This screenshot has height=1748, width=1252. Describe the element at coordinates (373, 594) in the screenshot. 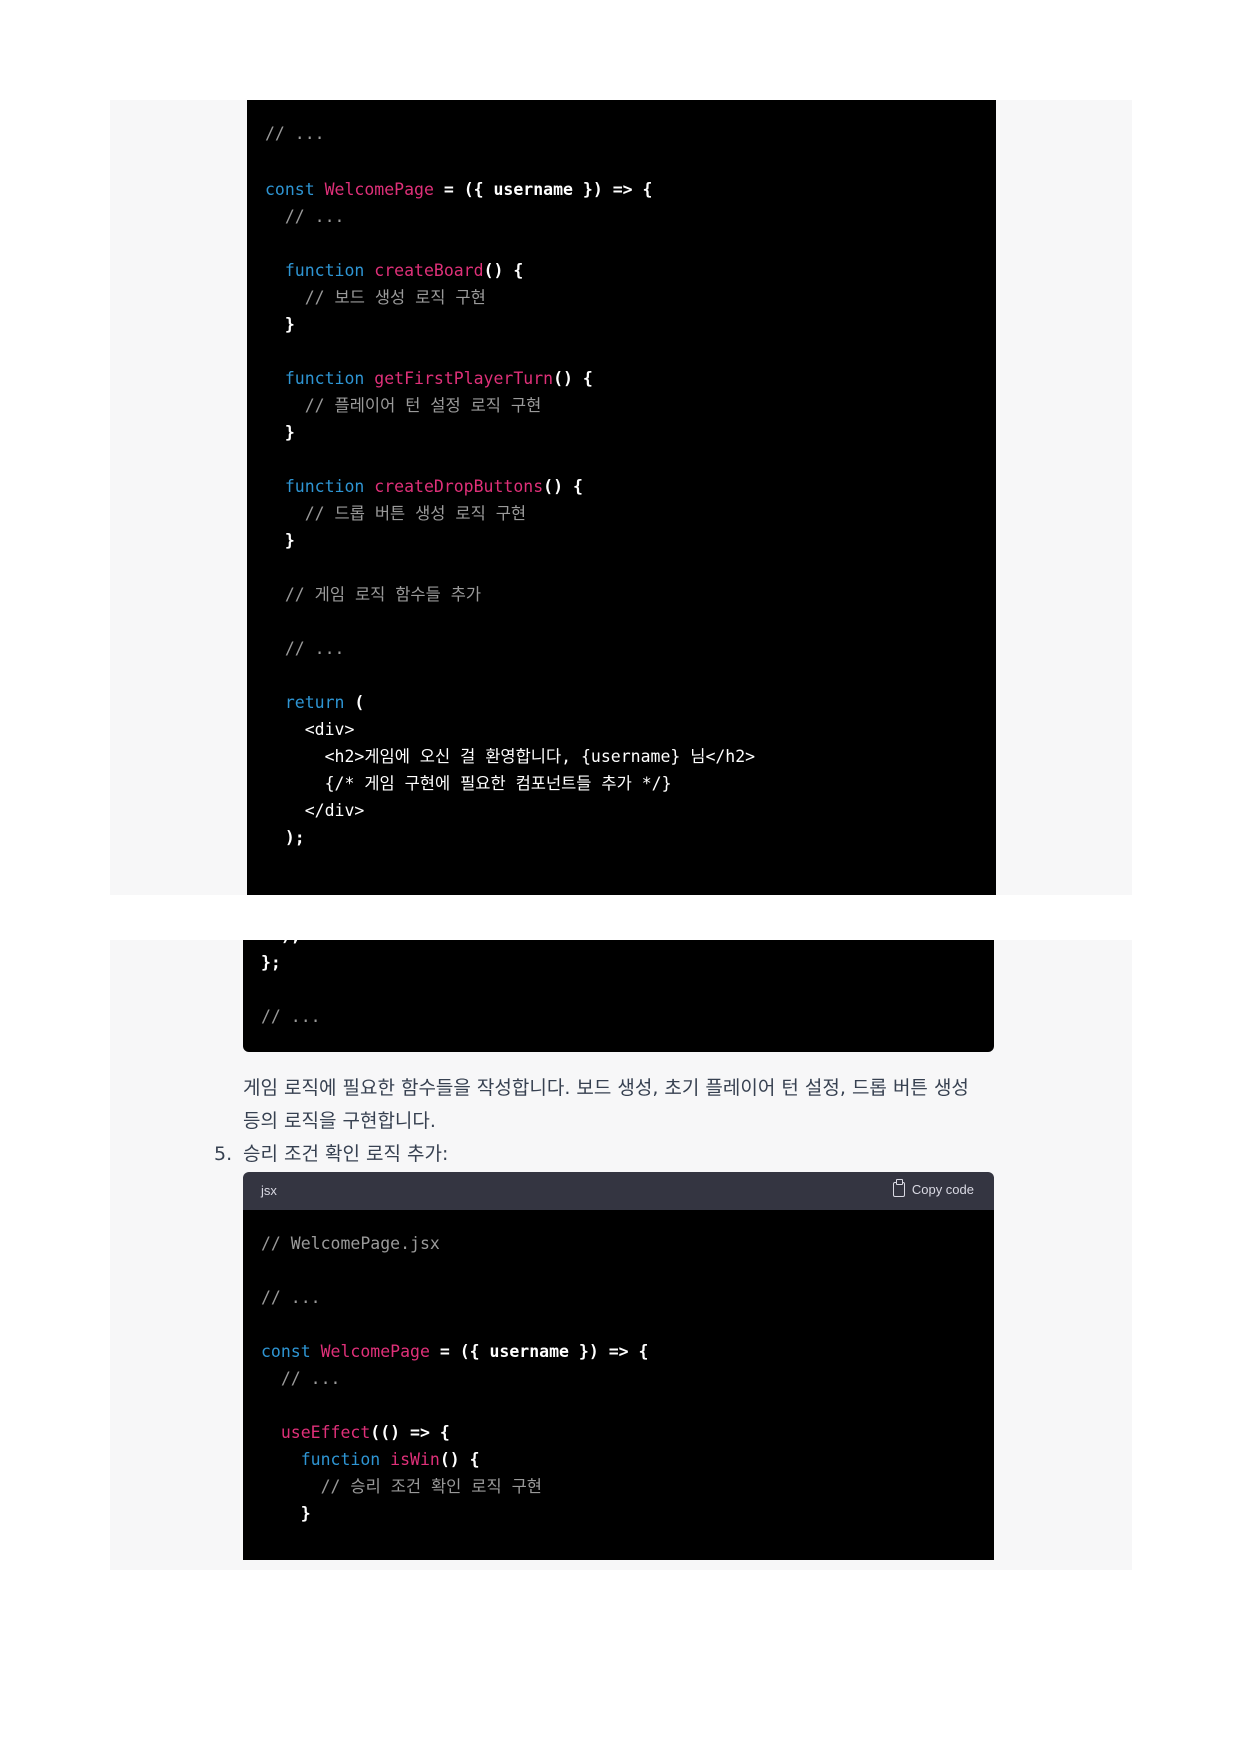

I see `code-line: // 게임 로직 함수들 추가` at that location.